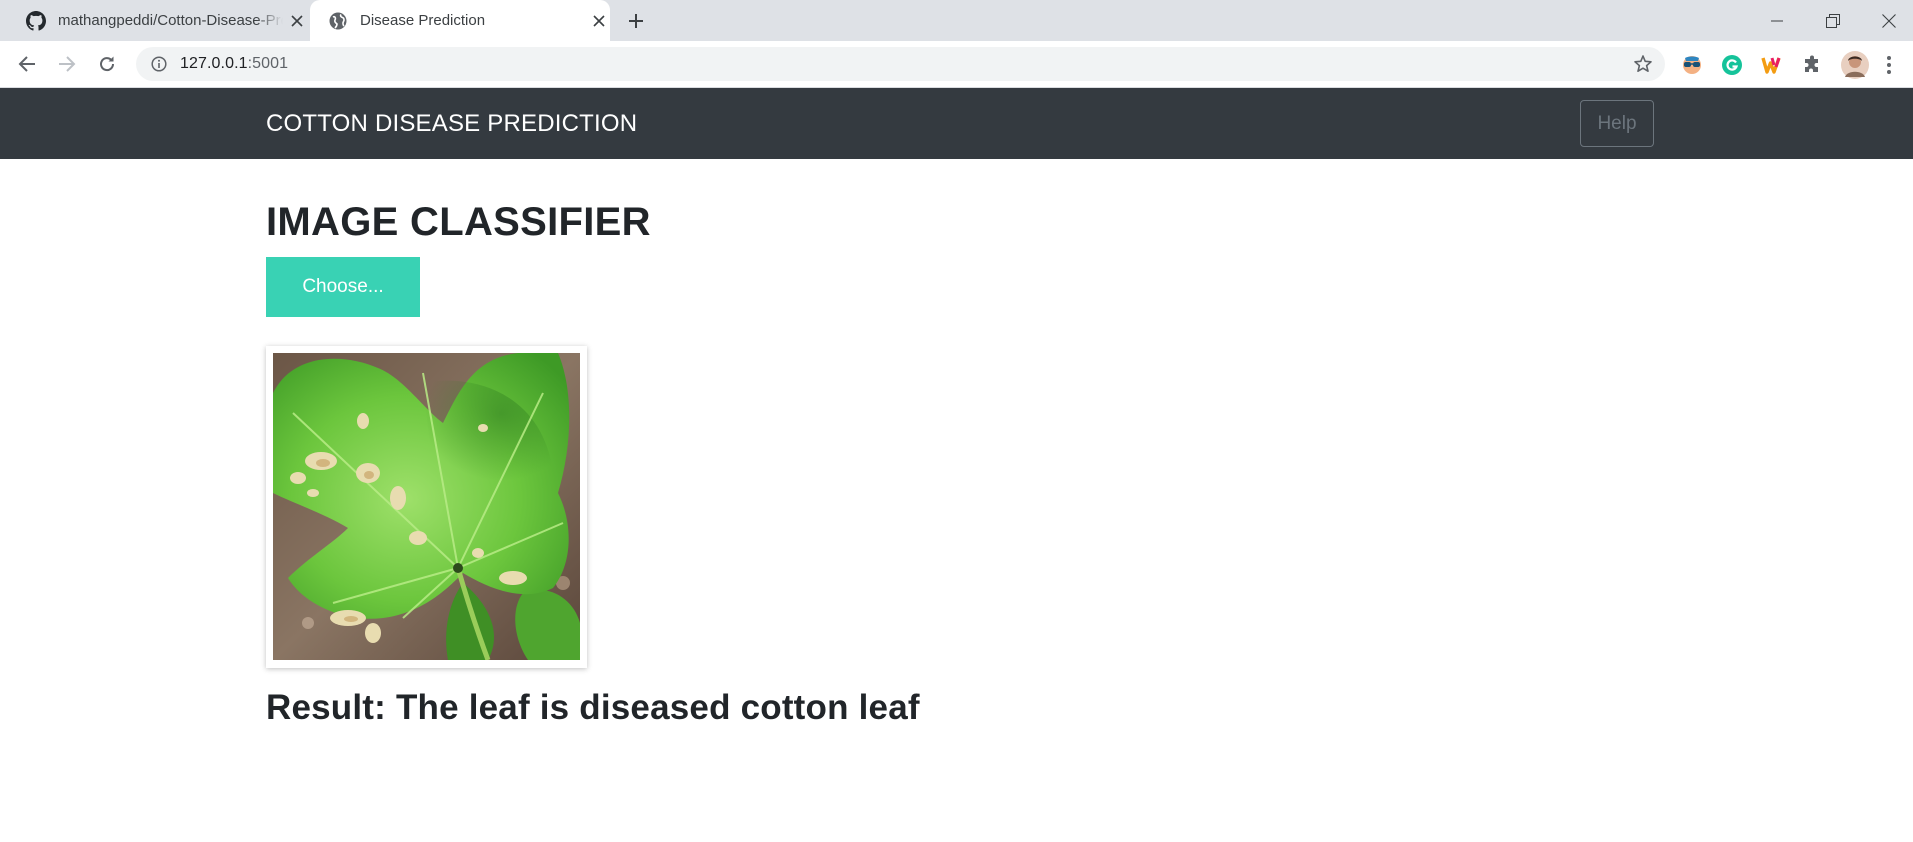  Describe the element at coordinates (1812, 65) in the screenshot. I see `puzzle-icon` at that location.